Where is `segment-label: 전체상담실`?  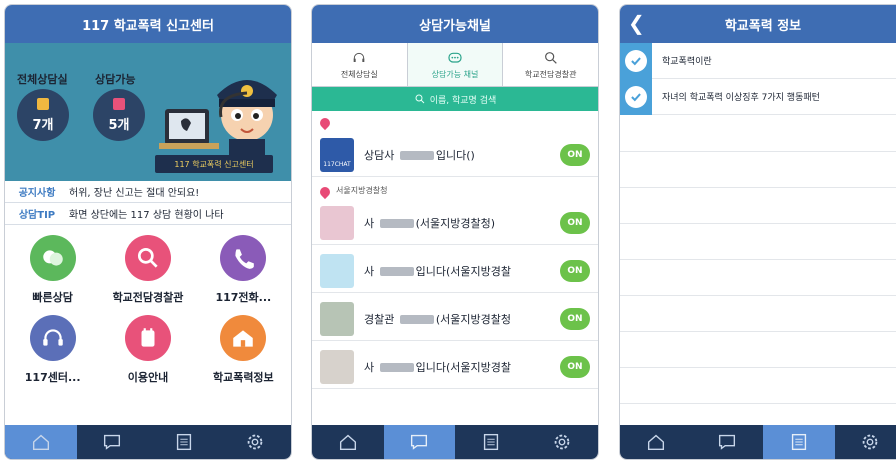 segment-label: 전체상담실 is located at coordinates (359, 74).